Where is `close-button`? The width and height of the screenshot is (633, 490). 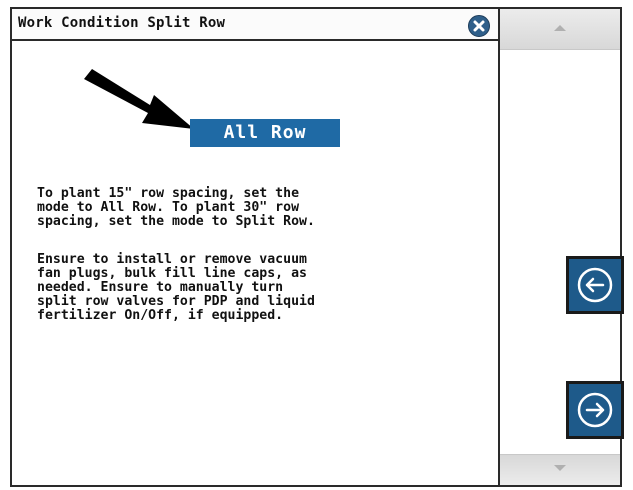 close-button is located at coordinates (479, 26).